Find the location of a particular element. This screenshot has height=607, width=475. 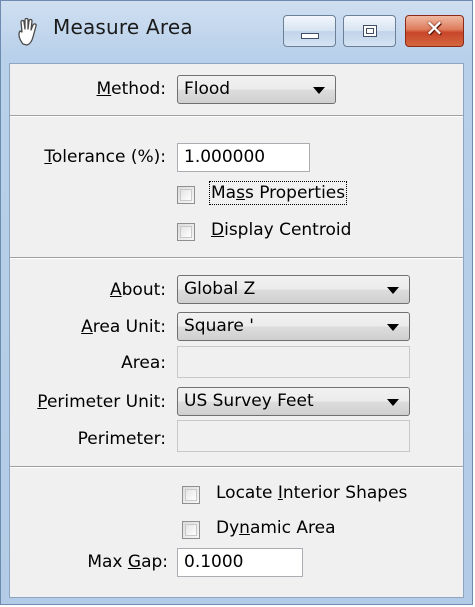

about-label: About: is located at coordinates (108, 290).